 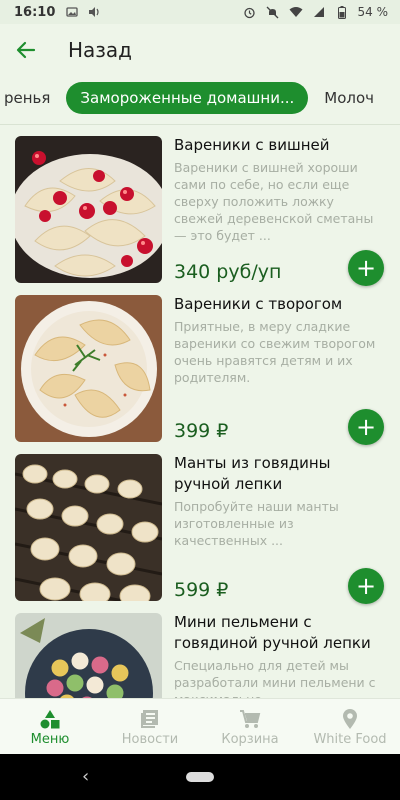 What do you see at coordinates (50, 739) in the screenshot?
I see `nav-label: Меню` at bounding box center [50, 739].